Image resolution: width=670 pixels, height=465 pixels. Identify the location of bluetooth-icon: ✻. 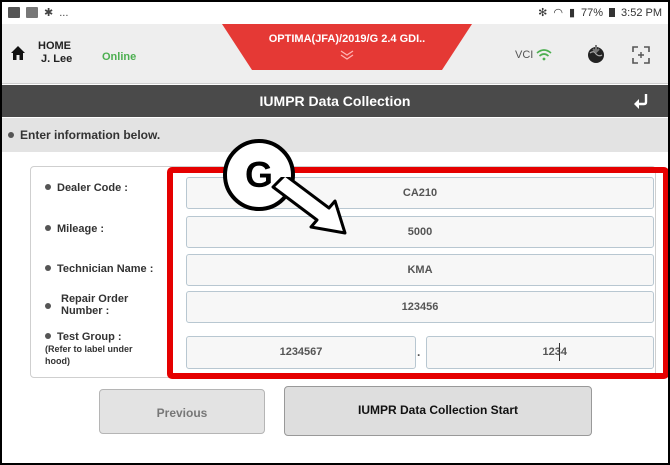
(543, 13).